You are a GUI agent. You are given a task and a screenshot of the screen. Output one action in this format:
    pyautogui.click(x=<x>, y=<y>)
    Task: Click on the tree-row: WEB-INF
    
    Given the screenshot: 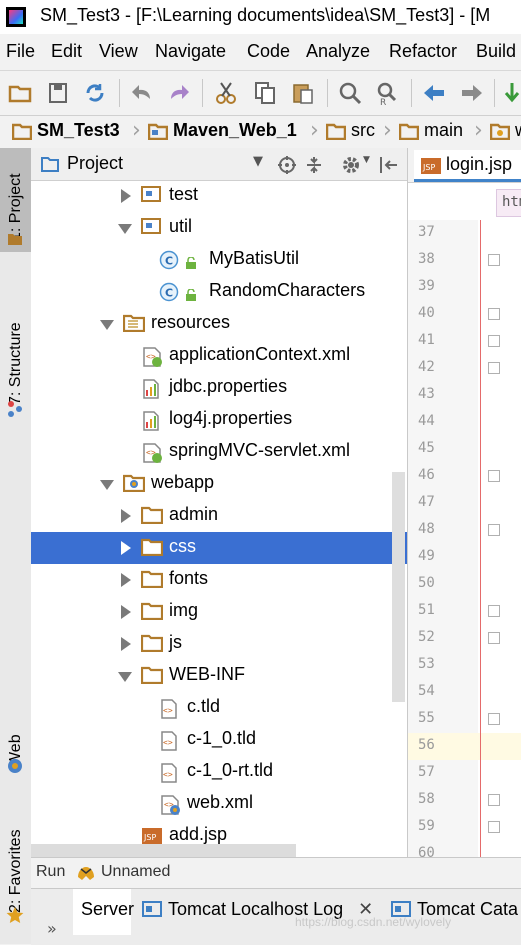 What is the action you would take?
    pyautogui.click(x=219, y=676)
    